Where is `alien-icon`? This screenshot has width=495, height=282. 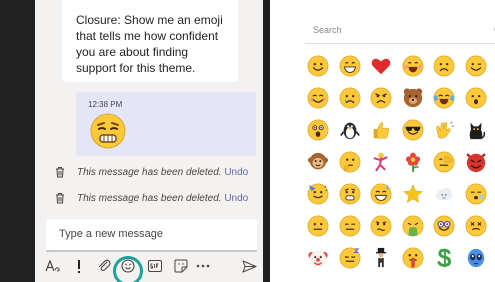 alien-icon is located at coordinates (475, 258).